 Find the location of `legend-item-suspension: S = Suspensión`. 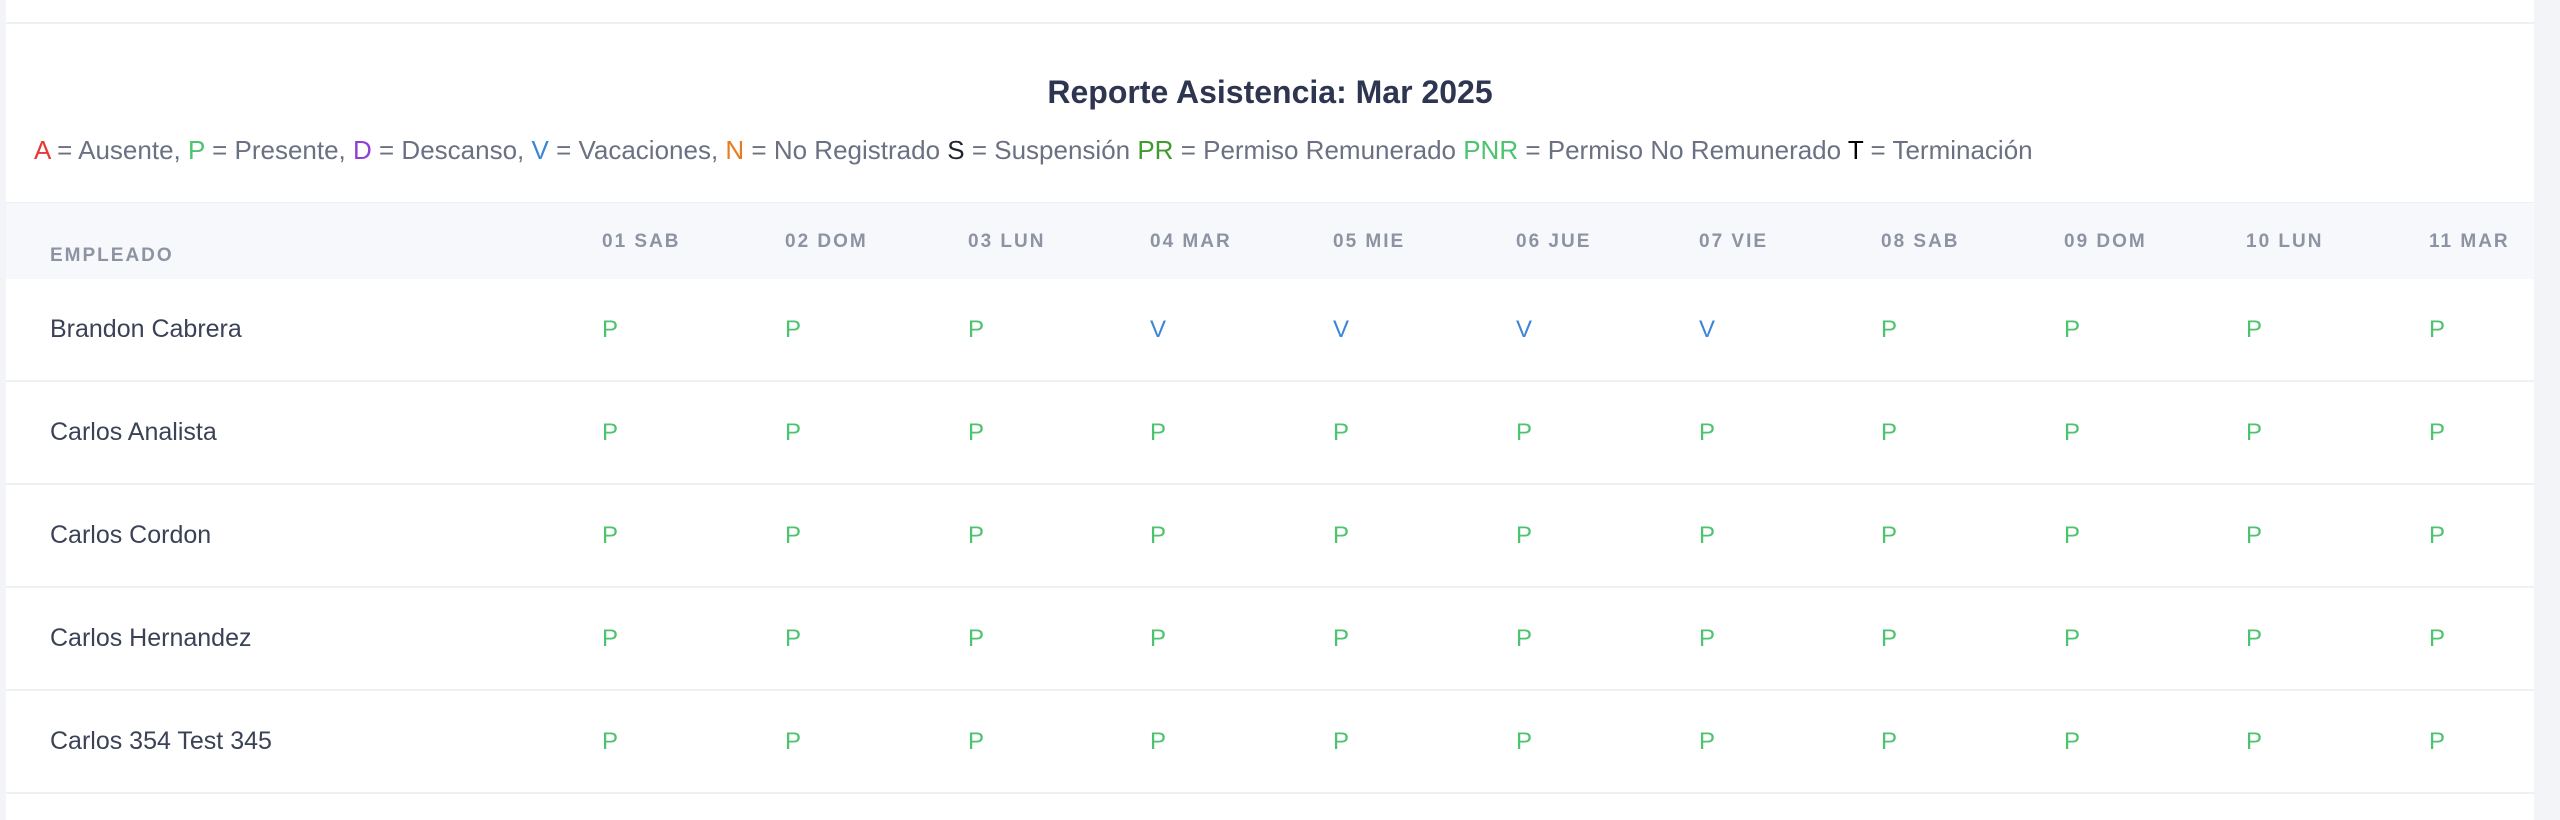

legend-item-suspension: S = Suspensión is located at coordinates (1042, 150).